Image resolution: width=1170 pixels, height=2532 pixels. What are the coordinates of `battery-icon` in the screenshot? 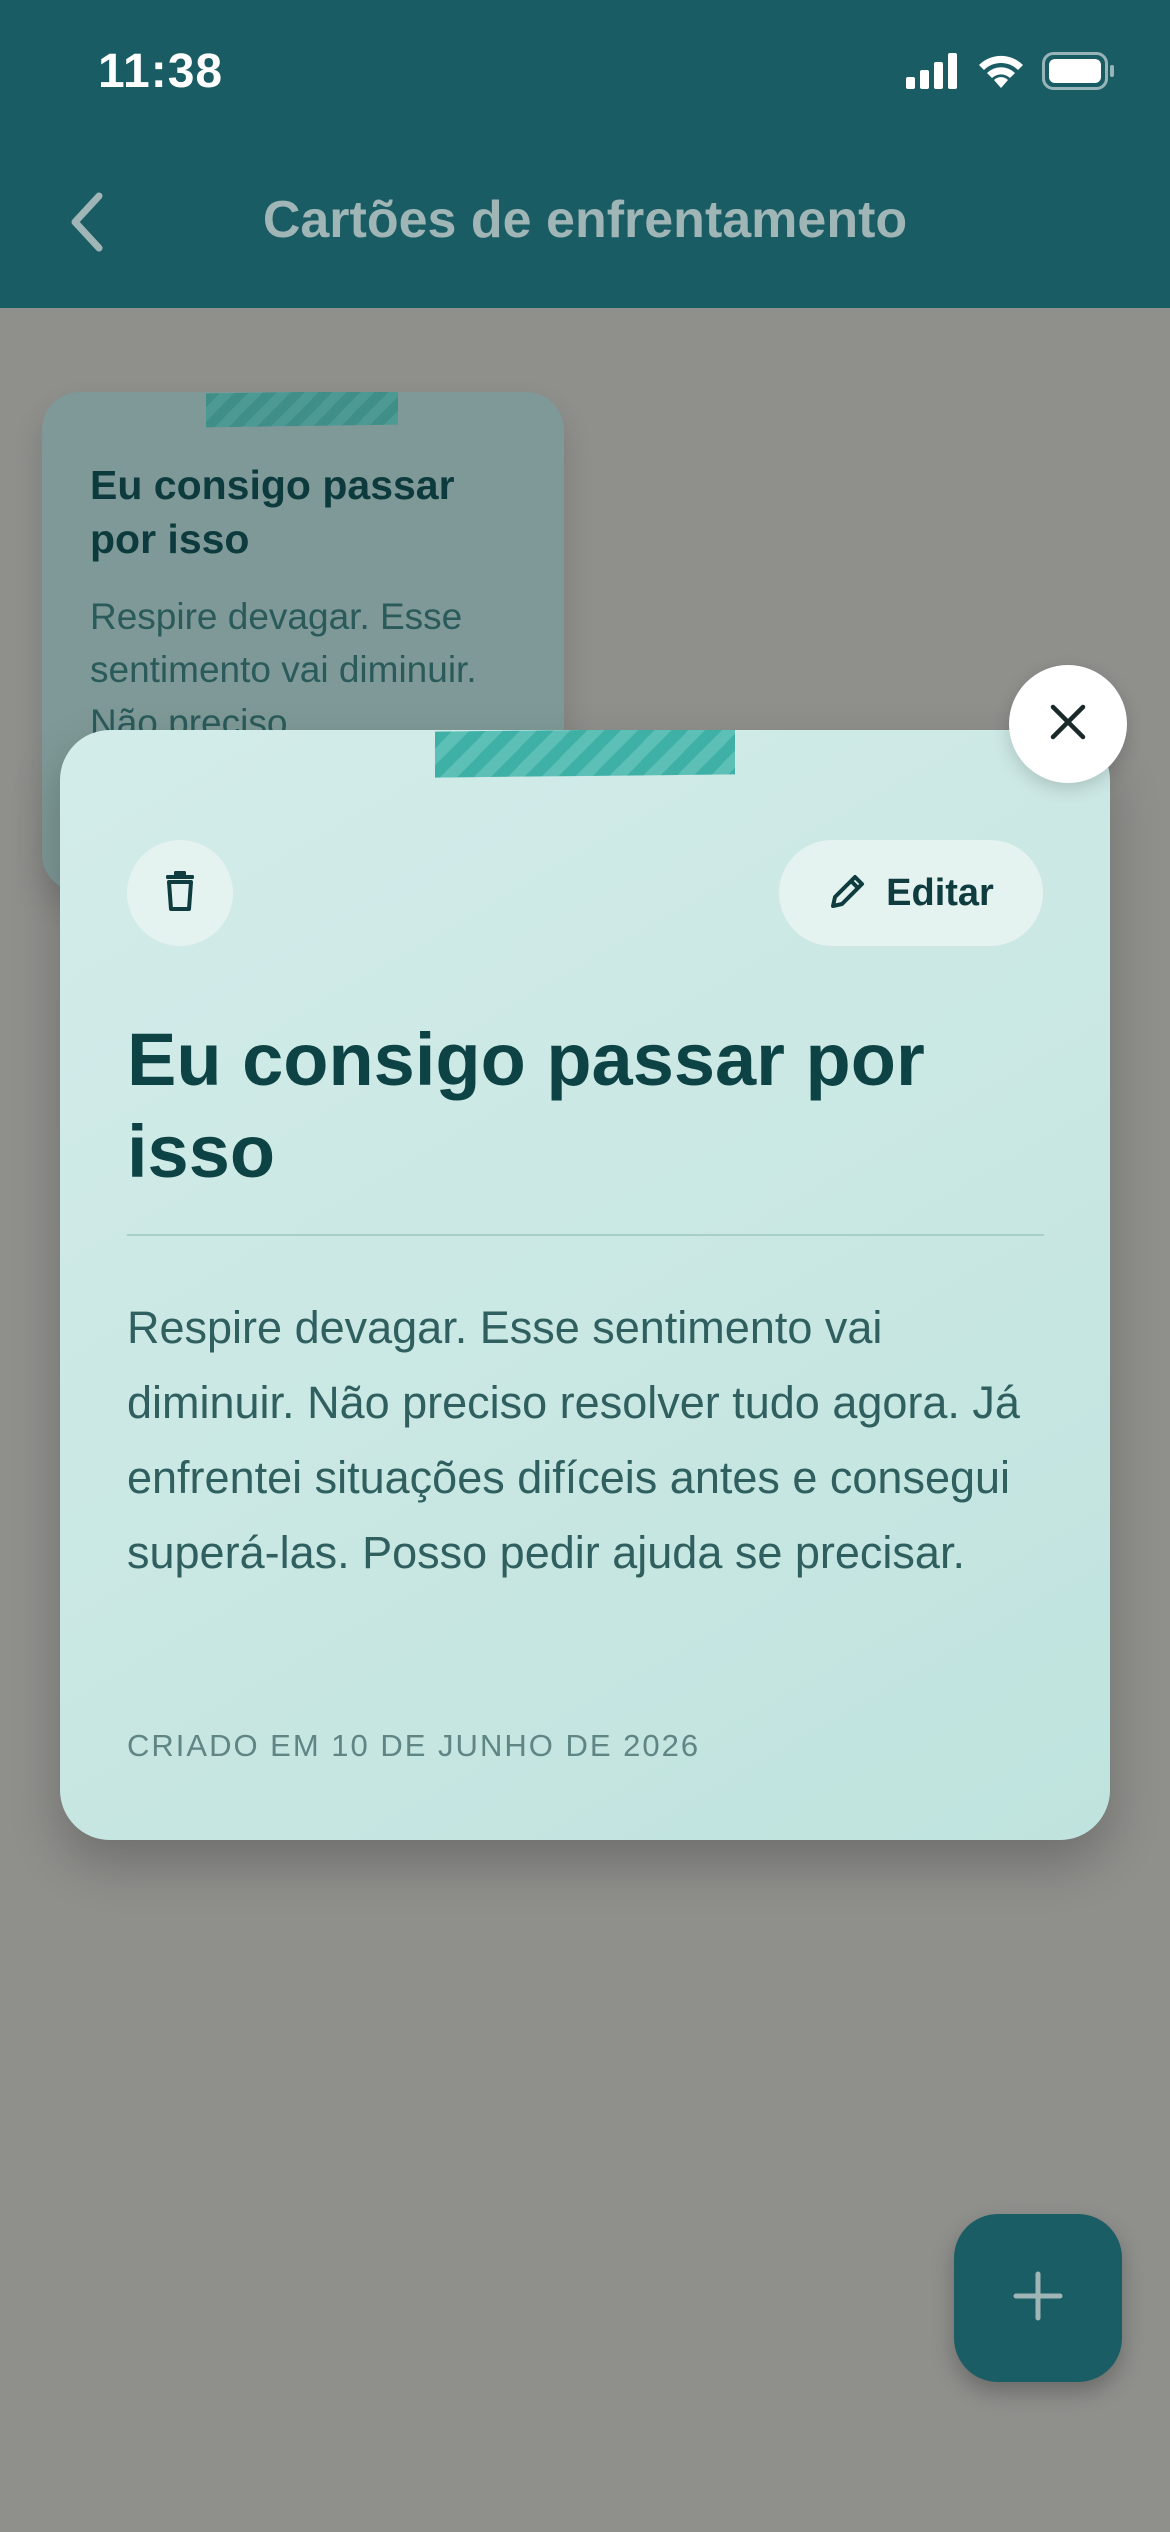 It's located at (1079, 73).